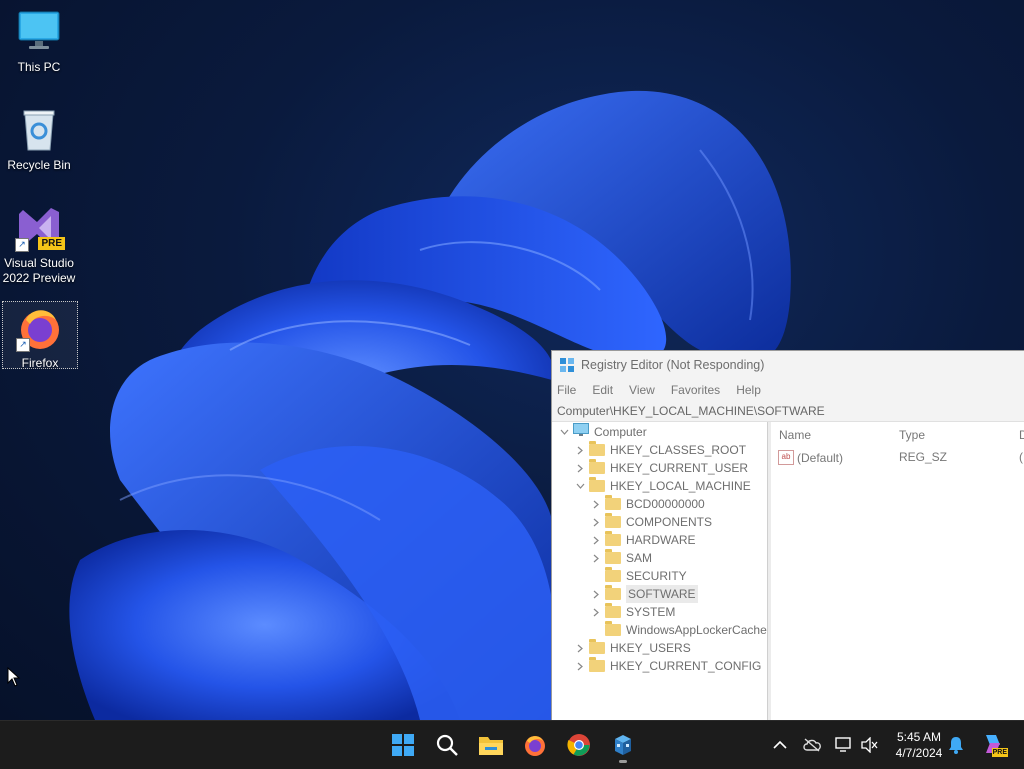 The height and width of the screenshot is (769, 1024). What do you see at coordinates (869, 745) in the screenshot?
I see `volume-muted-icon` at bounding box center [869, 745].